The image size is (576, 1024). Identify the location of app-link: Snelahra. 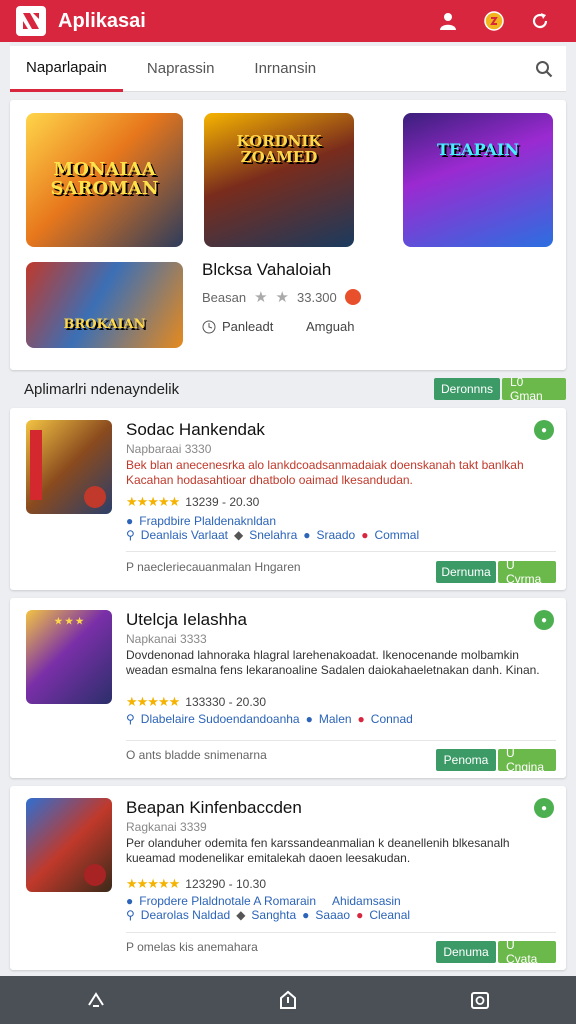
(273, 535).